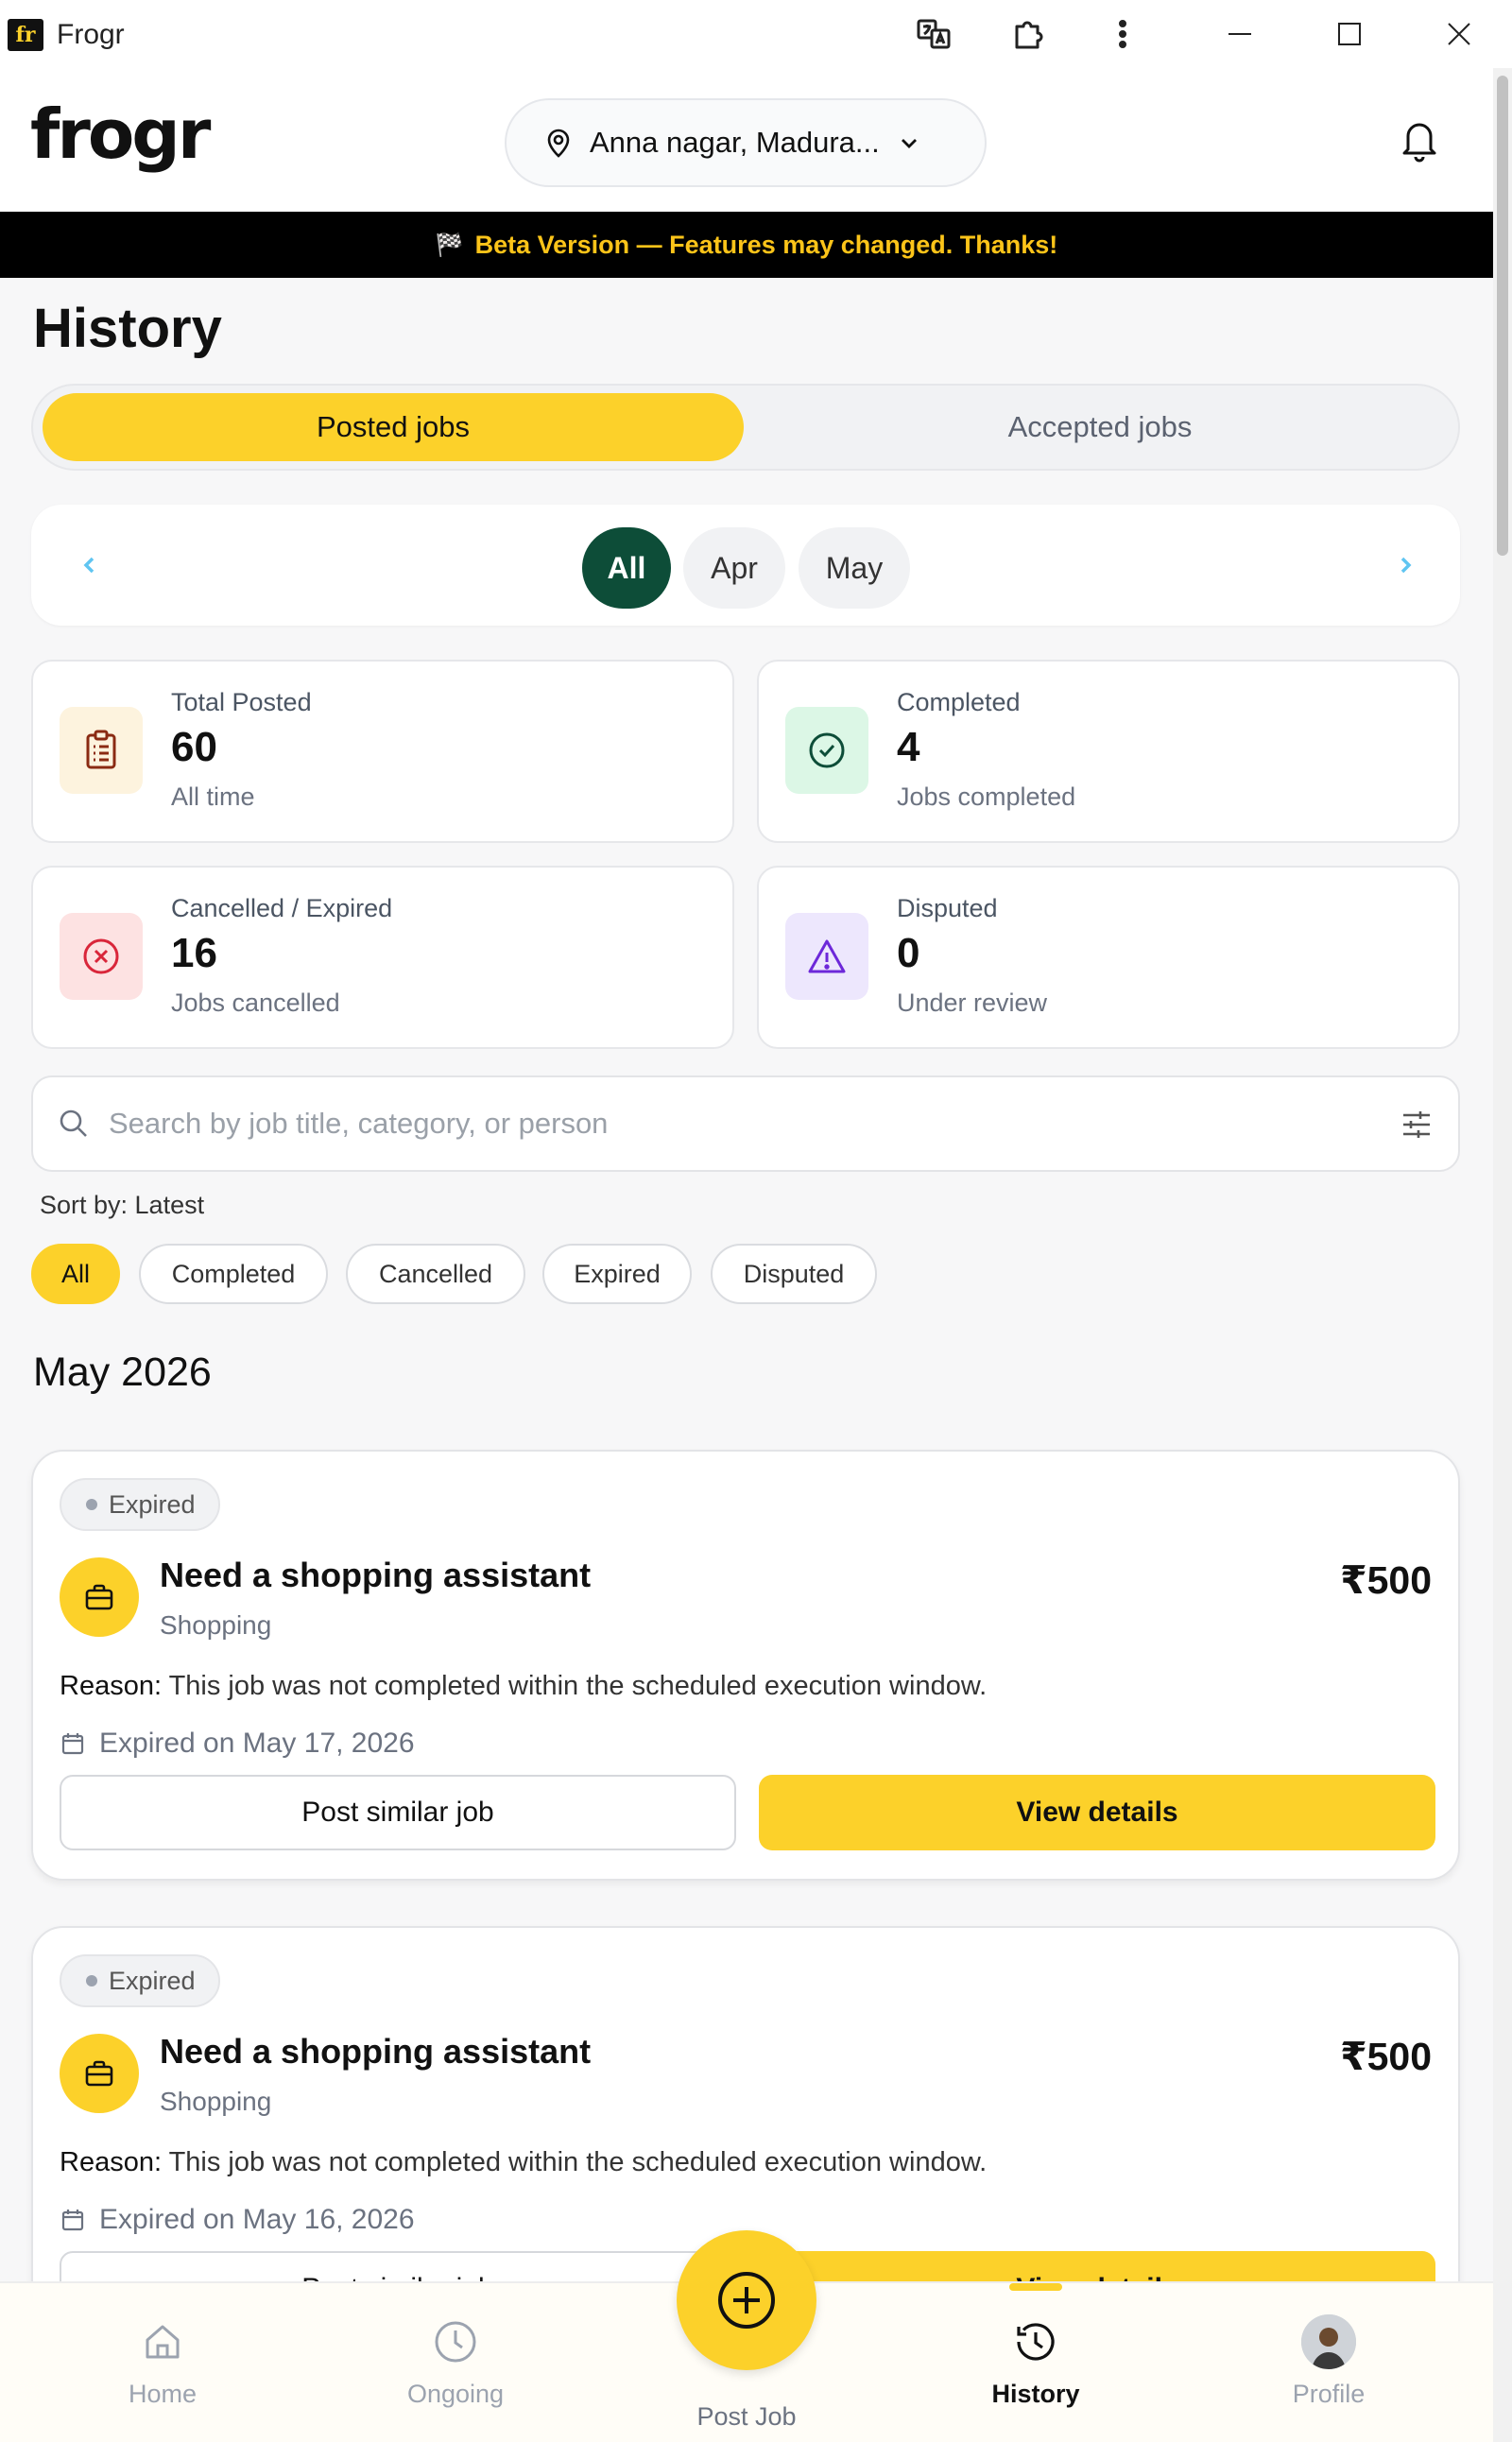  I want to click on check-circle-icon, so click(826, 751).